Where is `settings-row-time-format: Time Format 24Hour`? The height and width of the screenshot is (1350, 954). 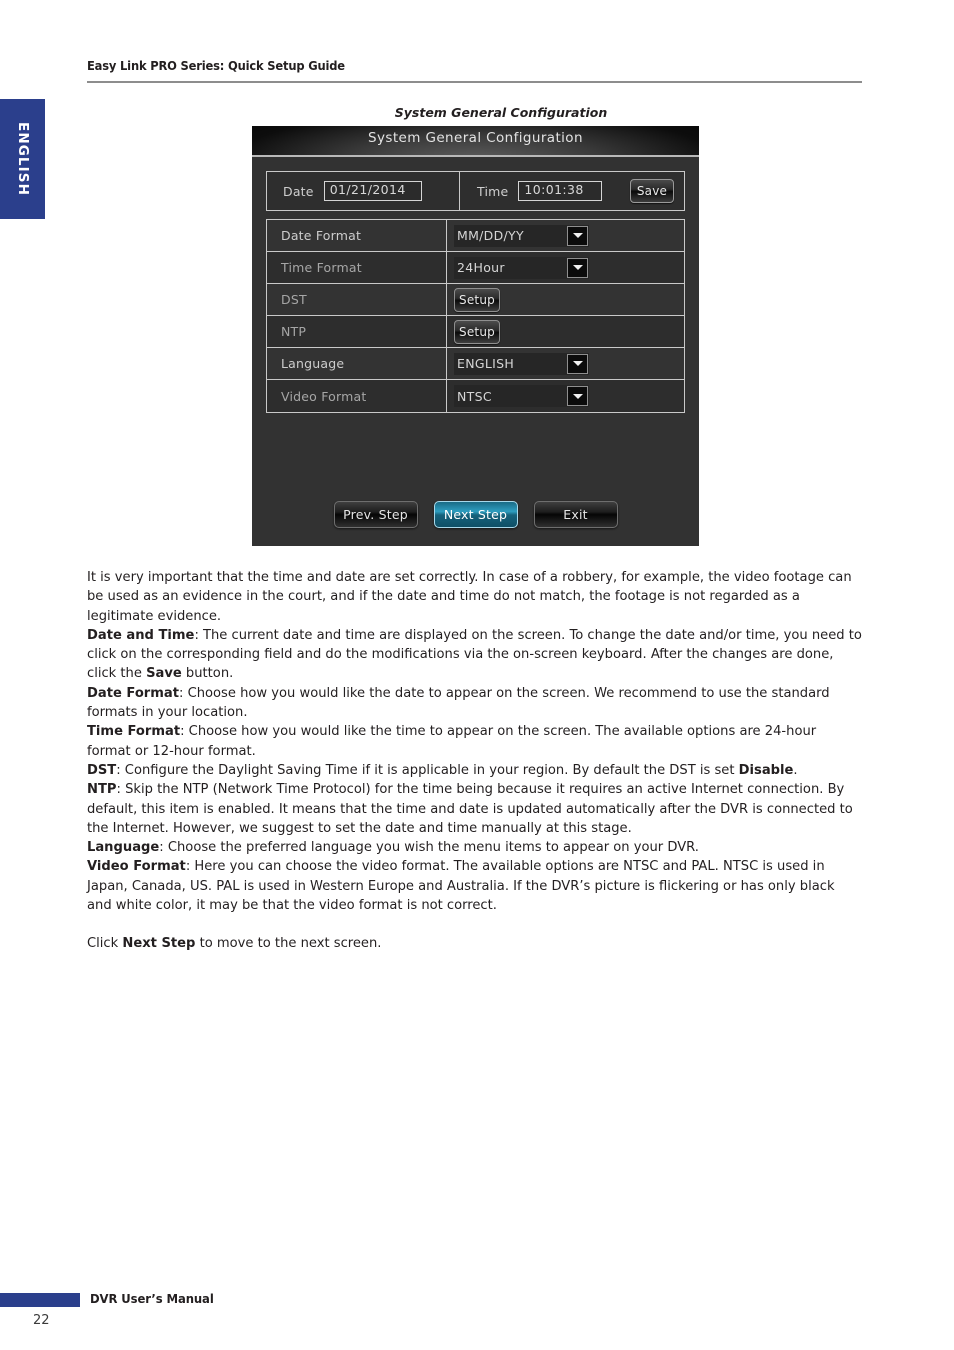 settings-row-time-format: Time Format 24Hour is located at coordinates (475, 268).